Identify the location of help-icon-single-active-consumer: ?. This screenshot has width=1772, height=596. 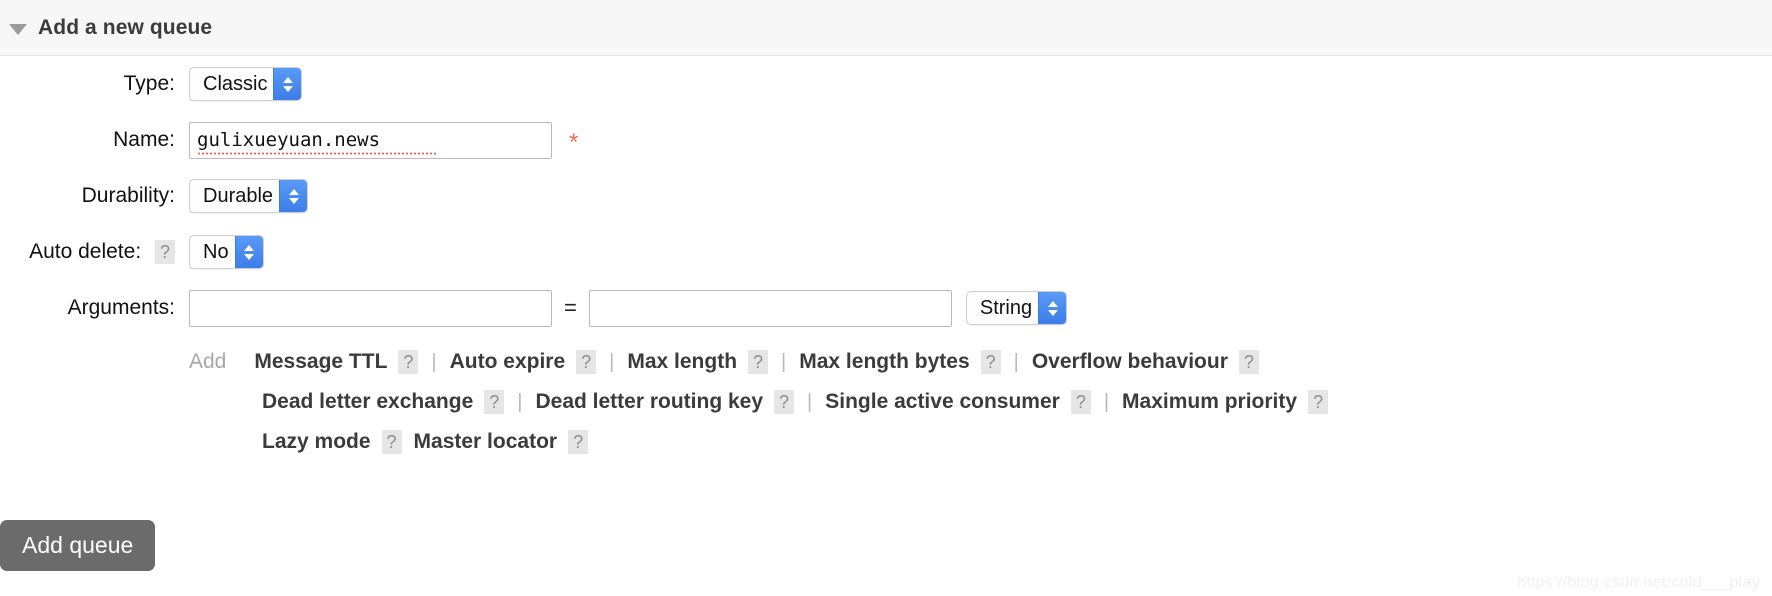
(1080, 402).